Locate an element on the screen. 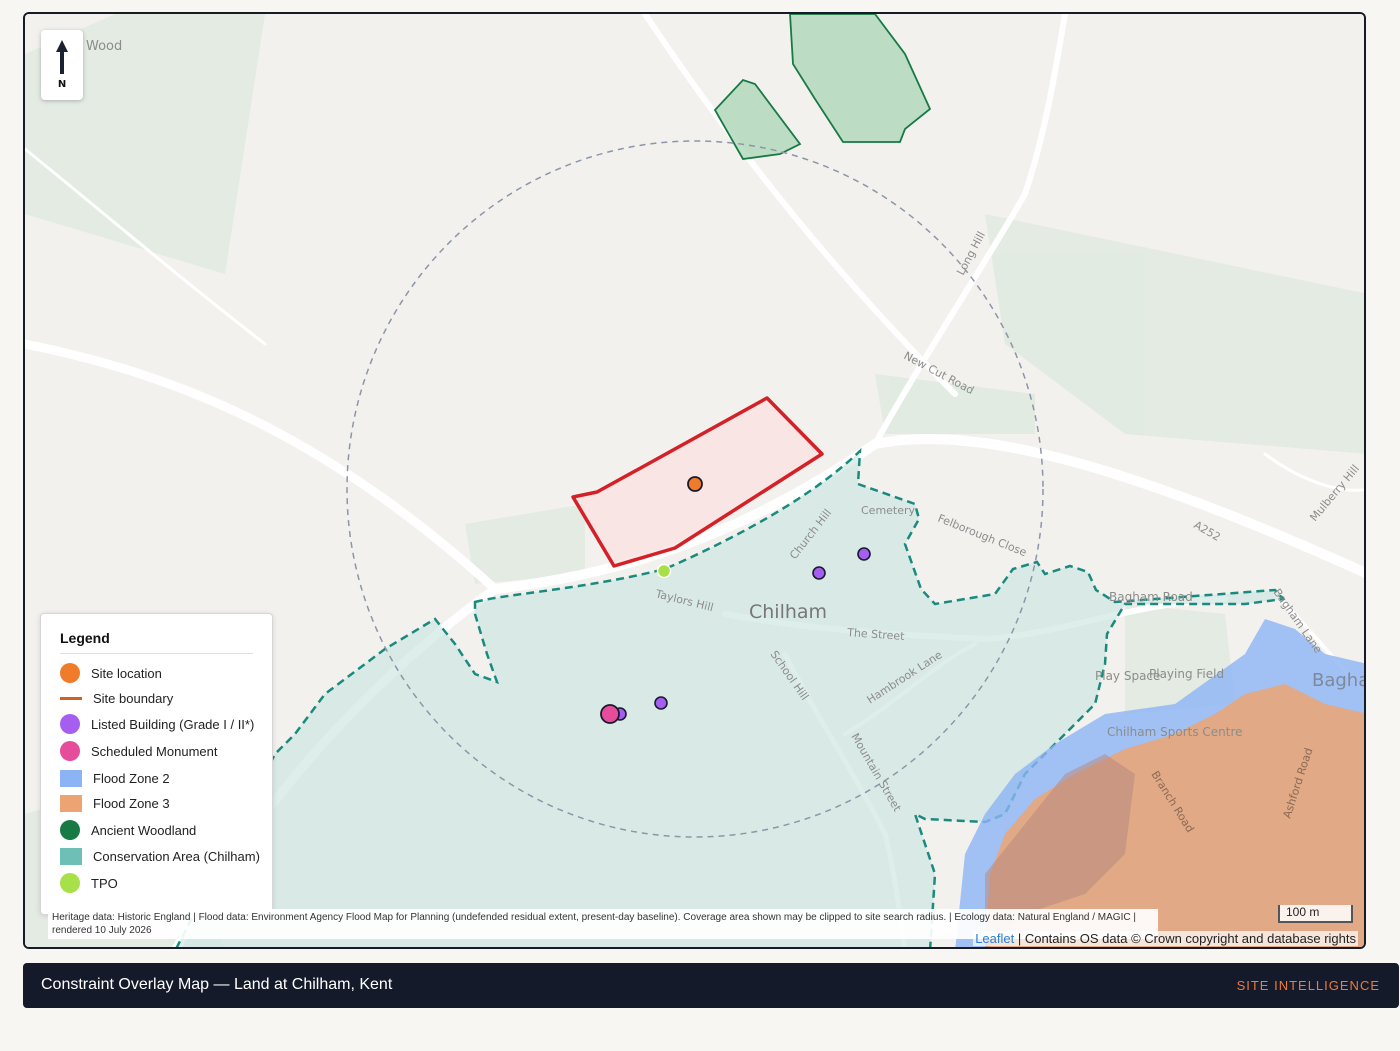 The height and width of the screenshot is (1051, 1400). legend-label: Ancient Woodland is located at coordinates (144, 830).